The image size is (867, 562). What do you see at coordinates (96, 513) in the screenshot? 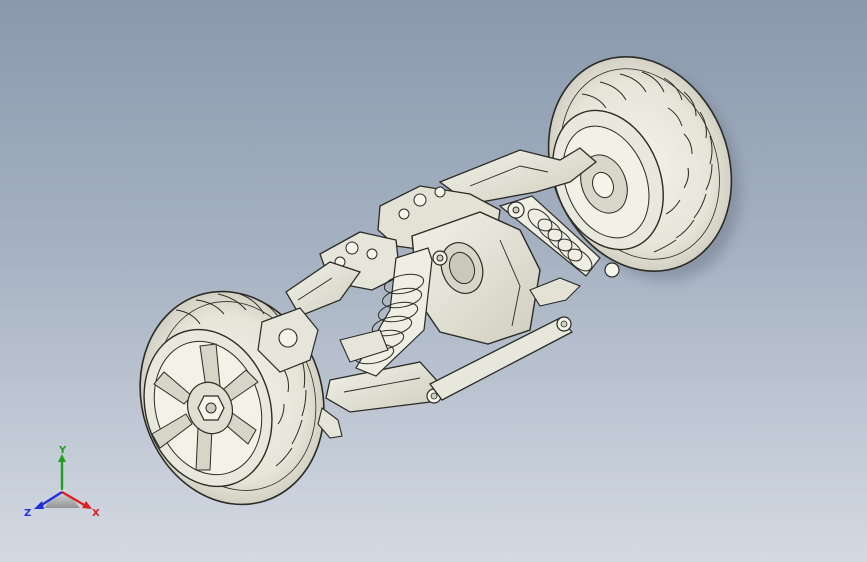
I see `x-axis-label: X` at bounding box center [96, 513].